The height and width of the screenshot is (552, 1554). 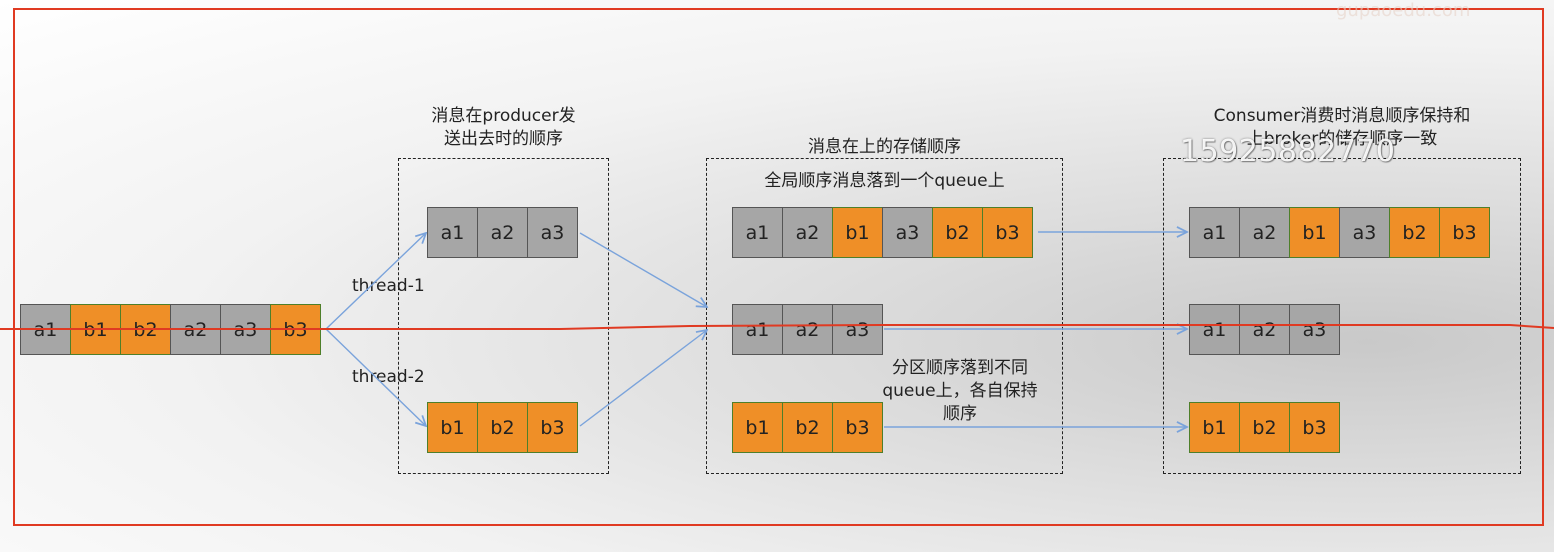 What do you see at coordinates (884, 181) in the screenshot?
I see `global-order-label: 全局顺序消息落到一个queue上` at bounding box center [884, 181].